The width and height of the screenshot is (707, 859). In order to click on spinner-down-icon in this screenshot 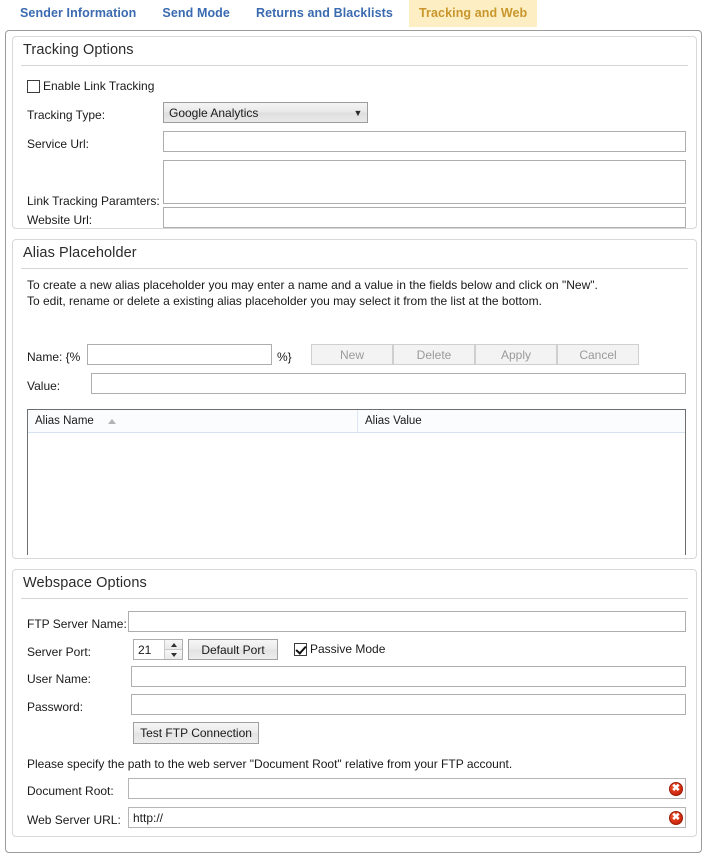, I will do `click(173, 654)`.